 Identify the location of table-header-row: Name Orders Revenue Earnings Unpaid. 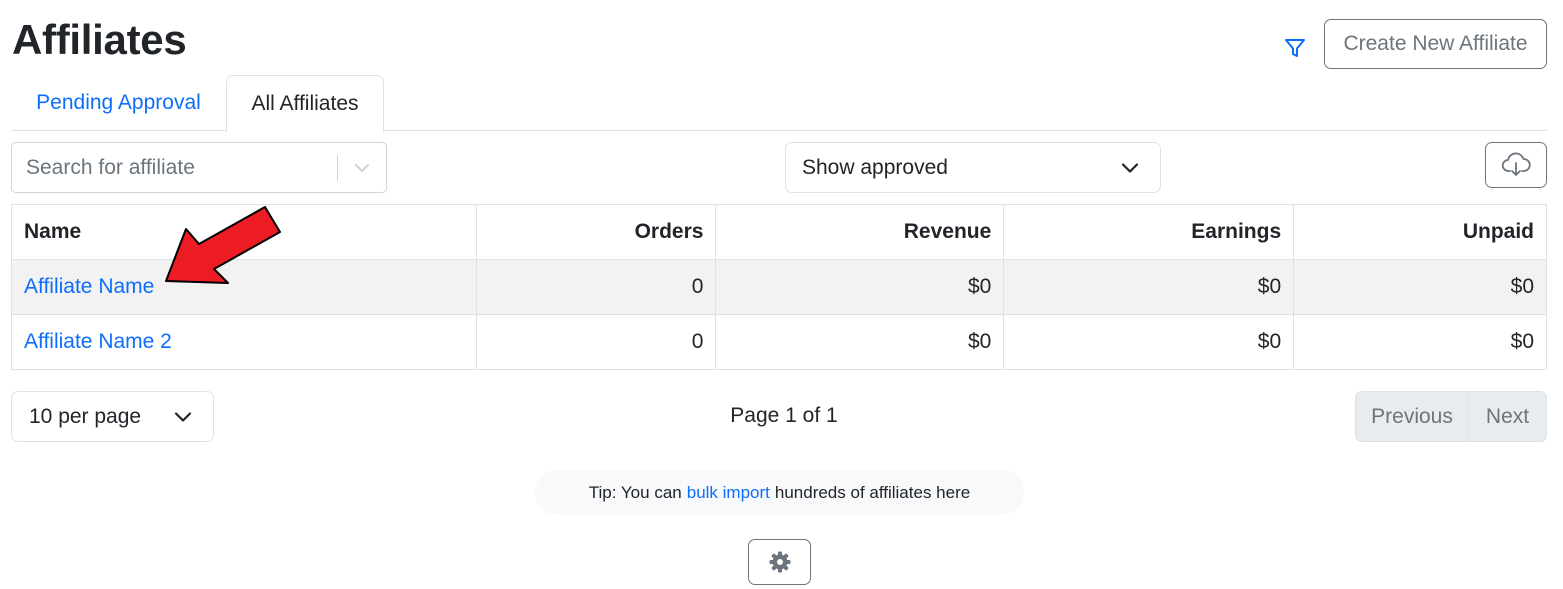
(779, 232).